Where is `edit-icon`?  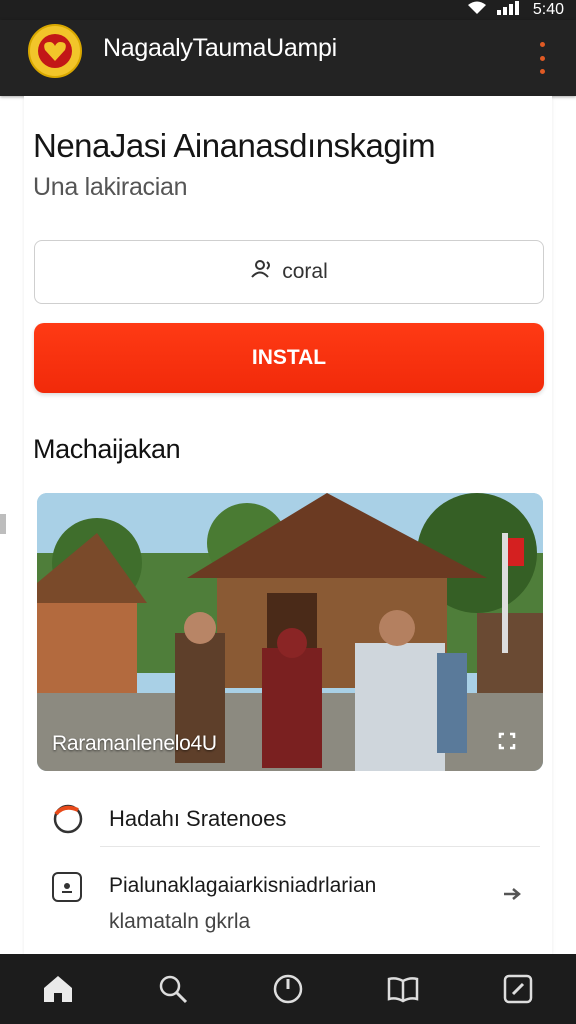 edit-icon is located at coordinates (518, 989).